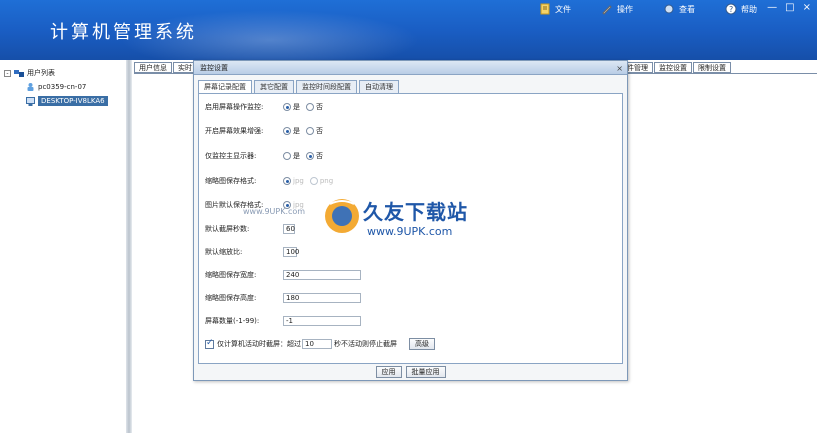 The image size is (817, 433). What do you see at coordinates (619, 69) in the screenshot?
I see `dialog-close-icon: ×` at bounding box center [619, 69].